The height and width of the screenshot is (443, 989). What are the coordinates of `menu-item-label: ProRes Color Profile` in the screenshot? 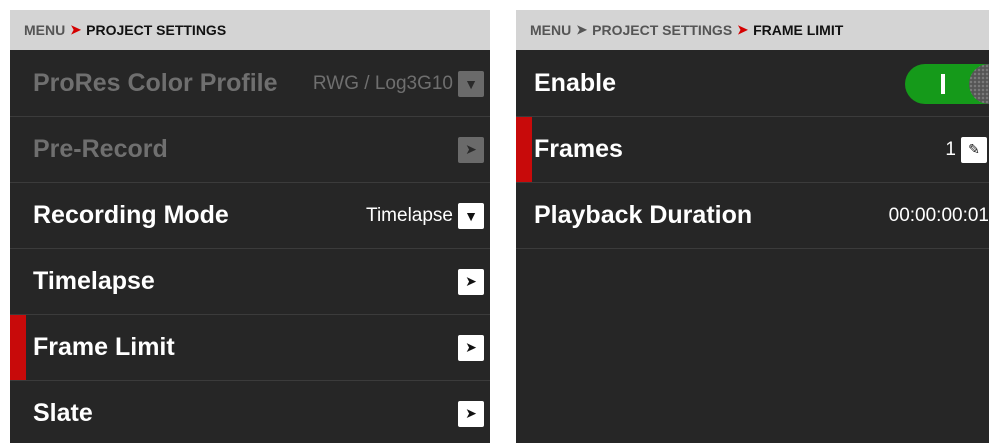 It's located at (155, 83).